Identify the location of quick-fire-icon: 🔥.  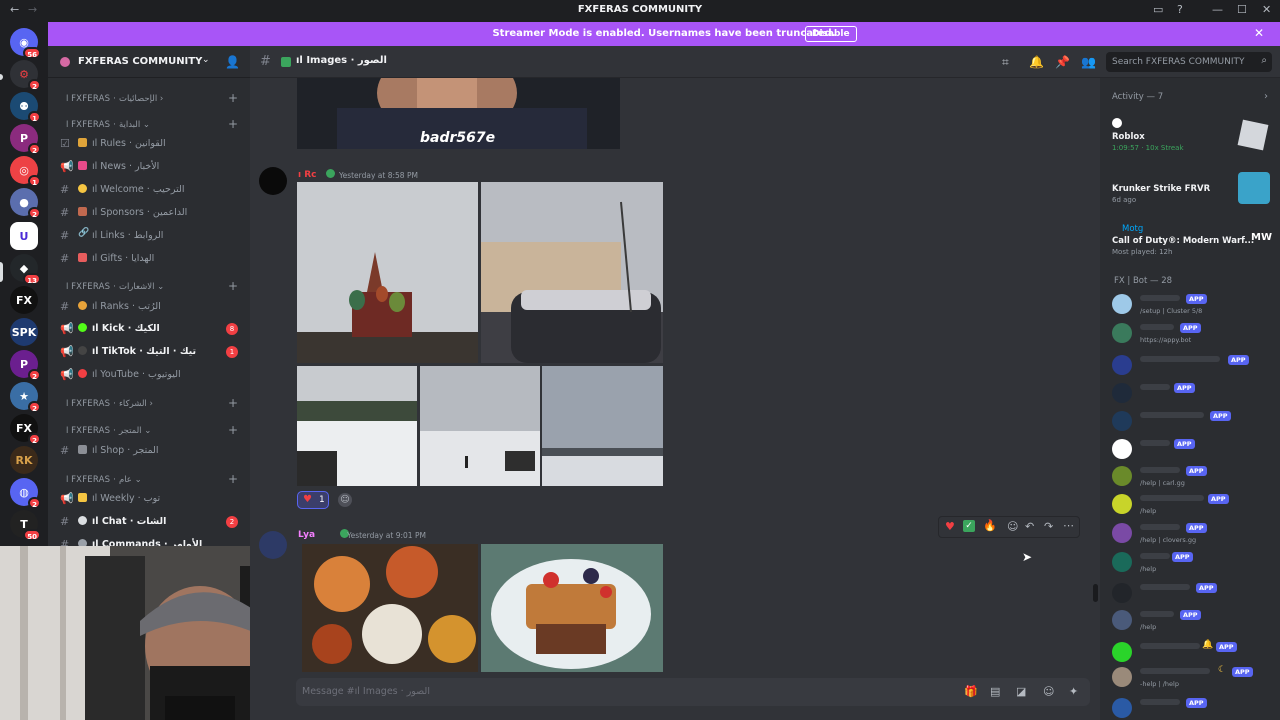
(990, 525).